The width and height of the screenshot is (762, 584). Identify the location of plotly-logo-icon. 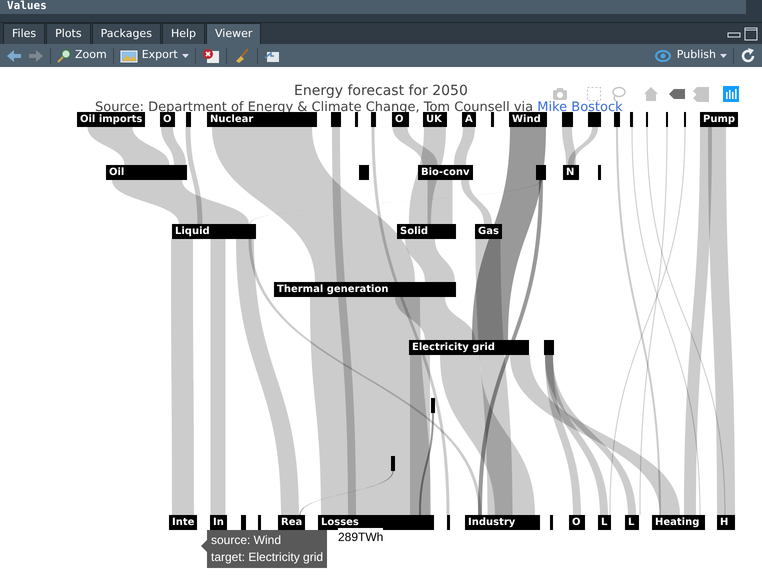
(731, 94).